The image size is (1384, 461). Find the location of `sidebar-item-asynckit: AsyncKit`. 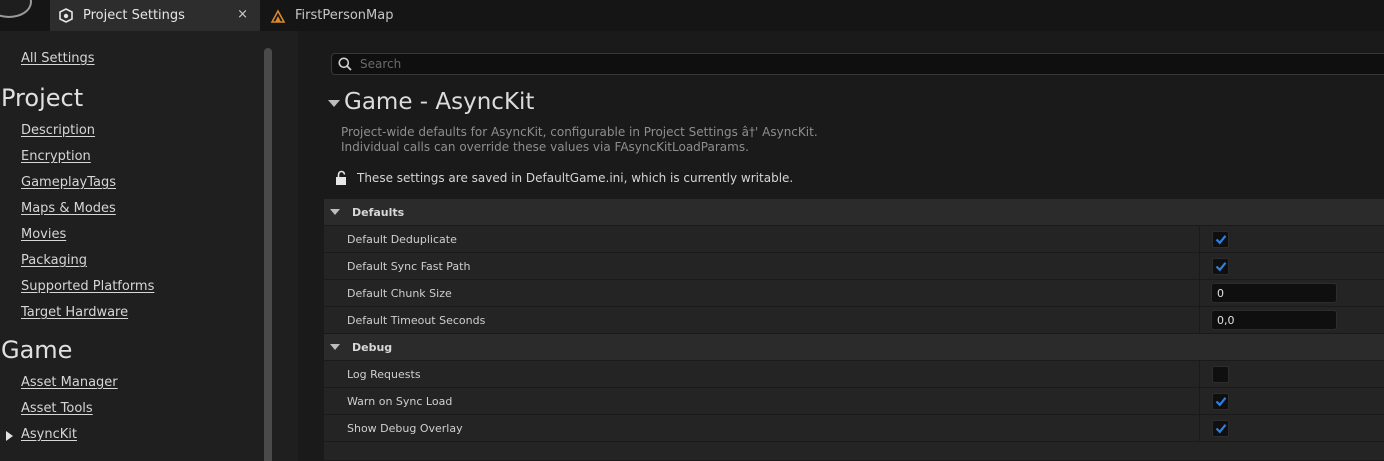

sidebar-item-asynckit: AsyncKit is located at coordinates (49, 434).